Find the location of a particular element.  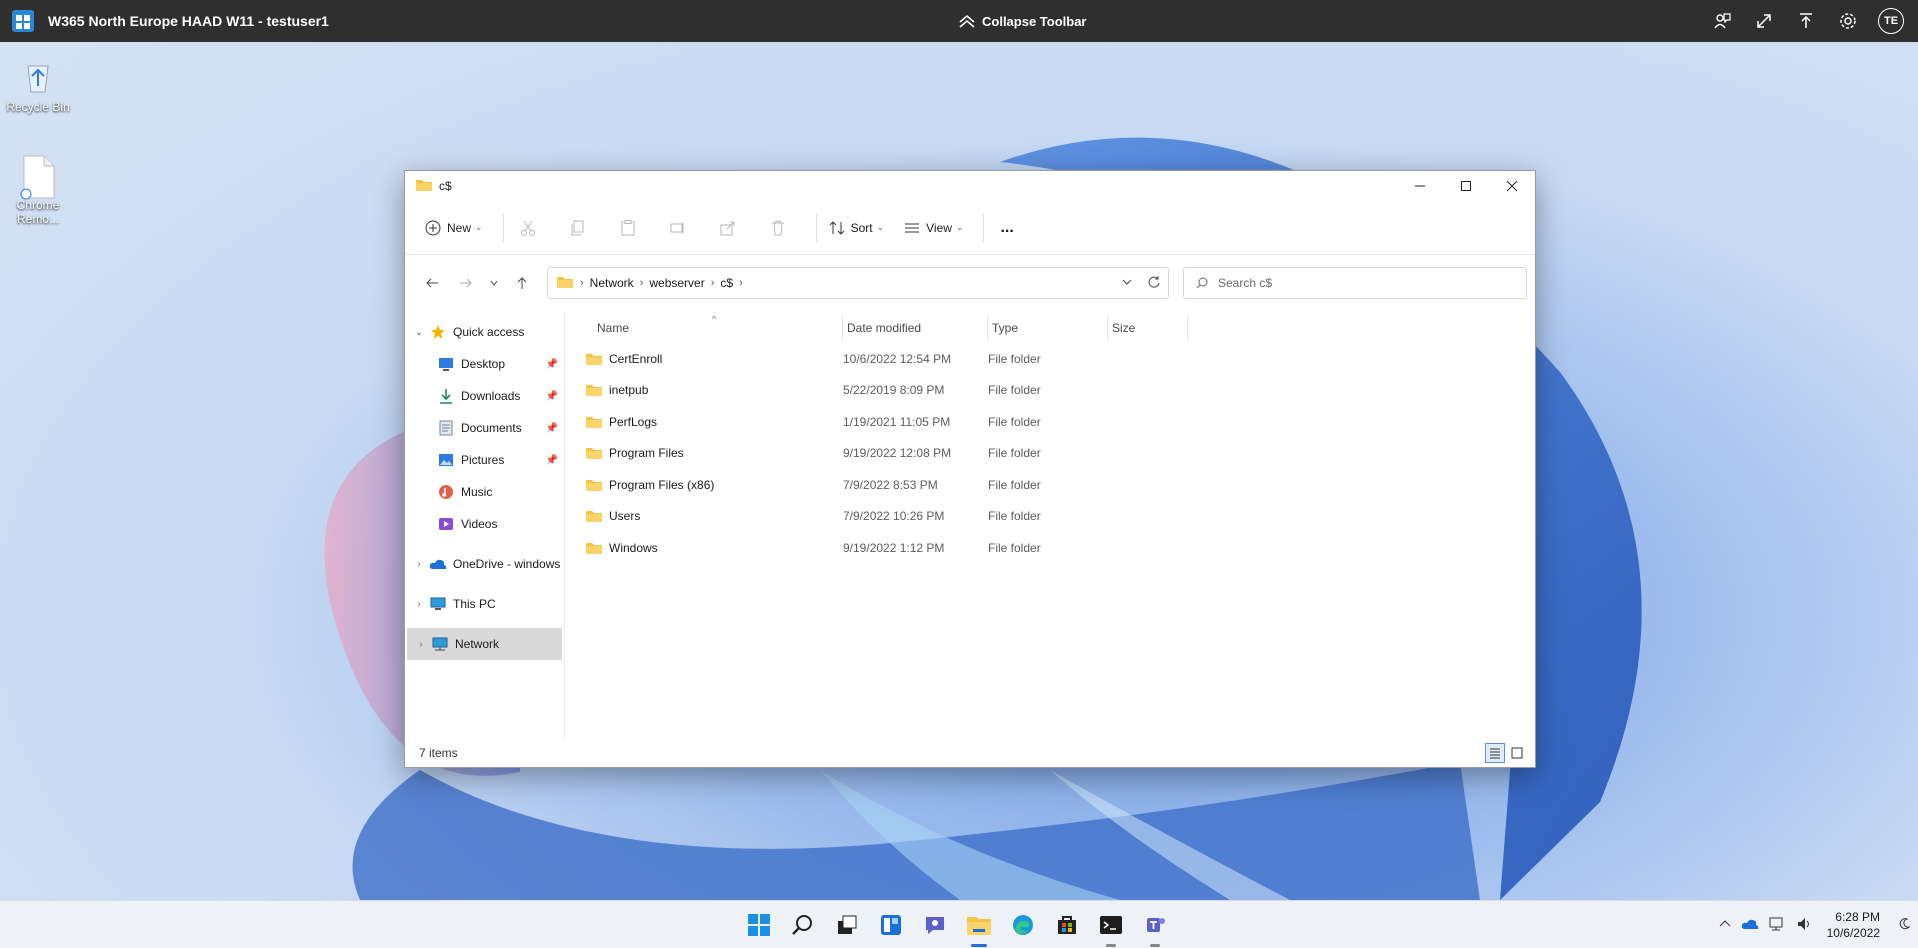

teams-icon is located at coordinates (1156, 925).